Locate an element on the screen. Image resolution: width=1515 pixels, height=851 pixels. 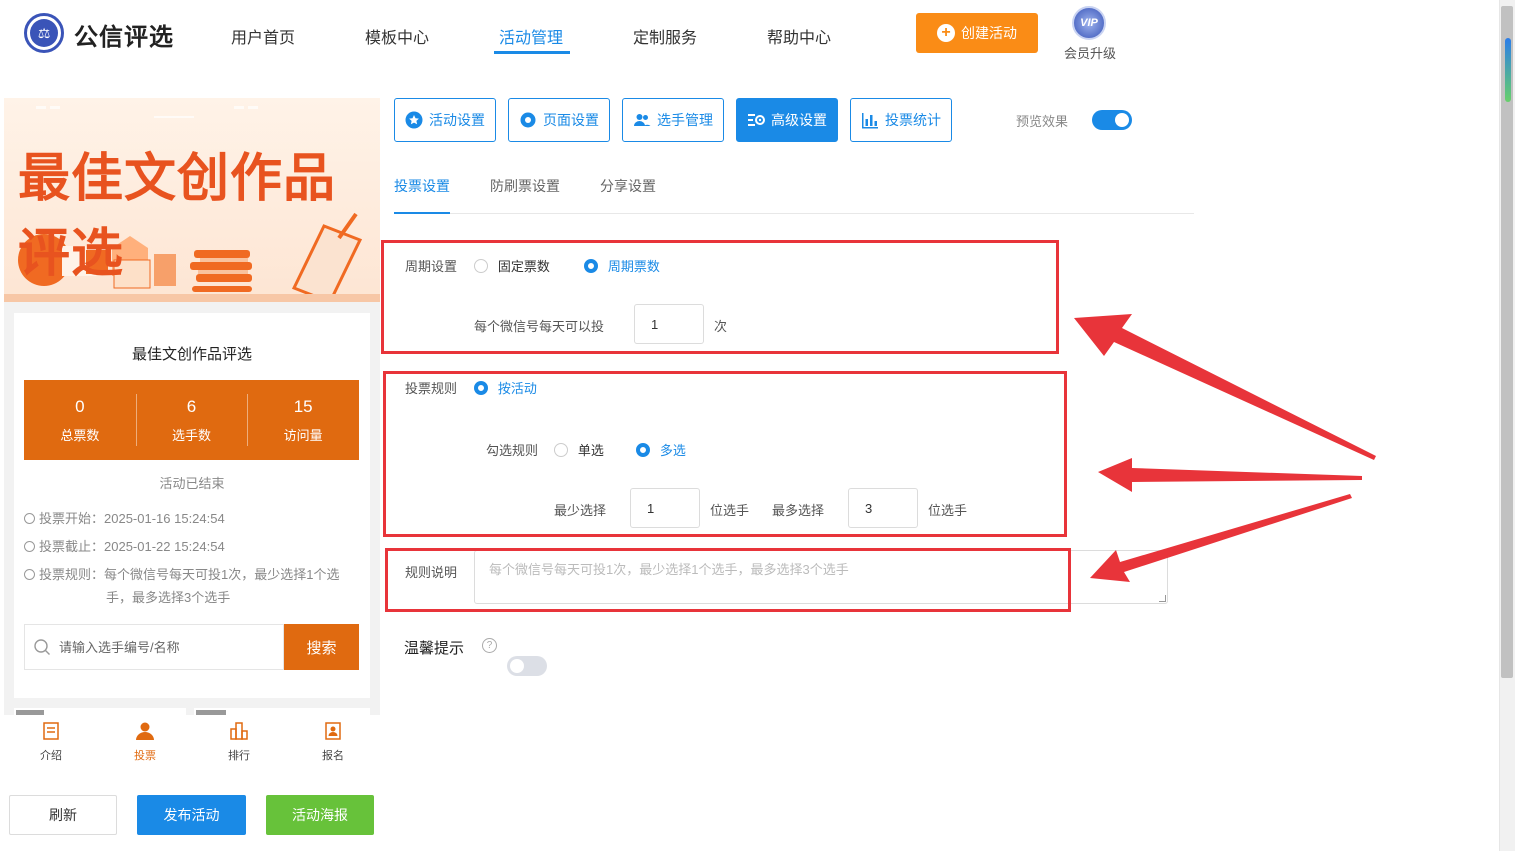
contestant-management-button: 选手管理 is located at coordinates (673, 120).